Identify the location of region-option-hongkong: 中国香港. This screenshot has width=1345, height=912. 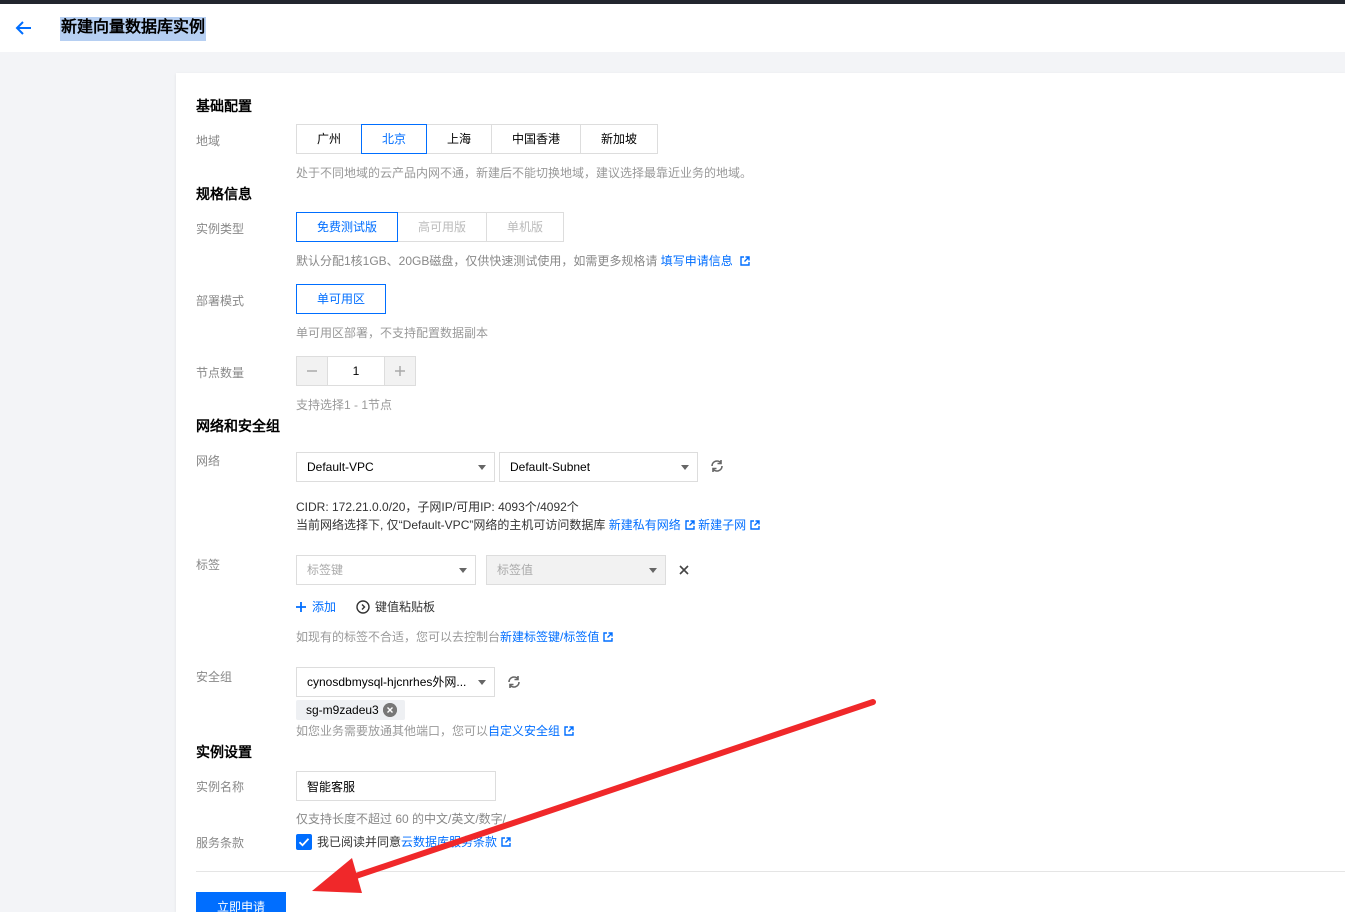
(536, 139).